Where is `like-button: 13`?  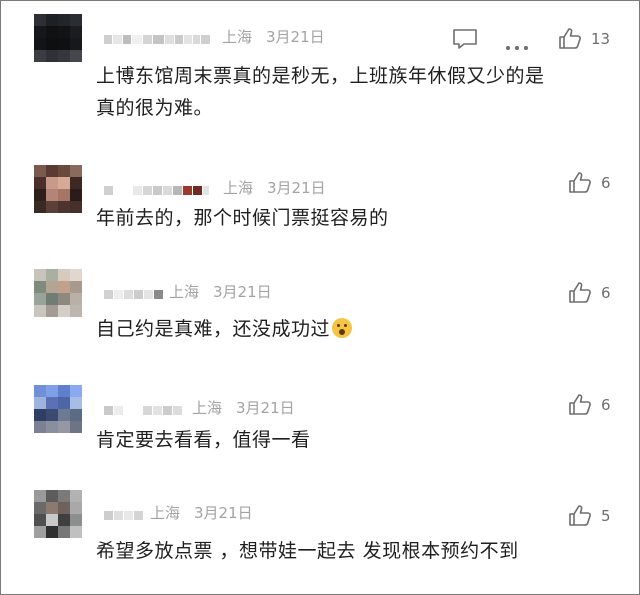
like-button: 13 is located at coordinates (584, 38).